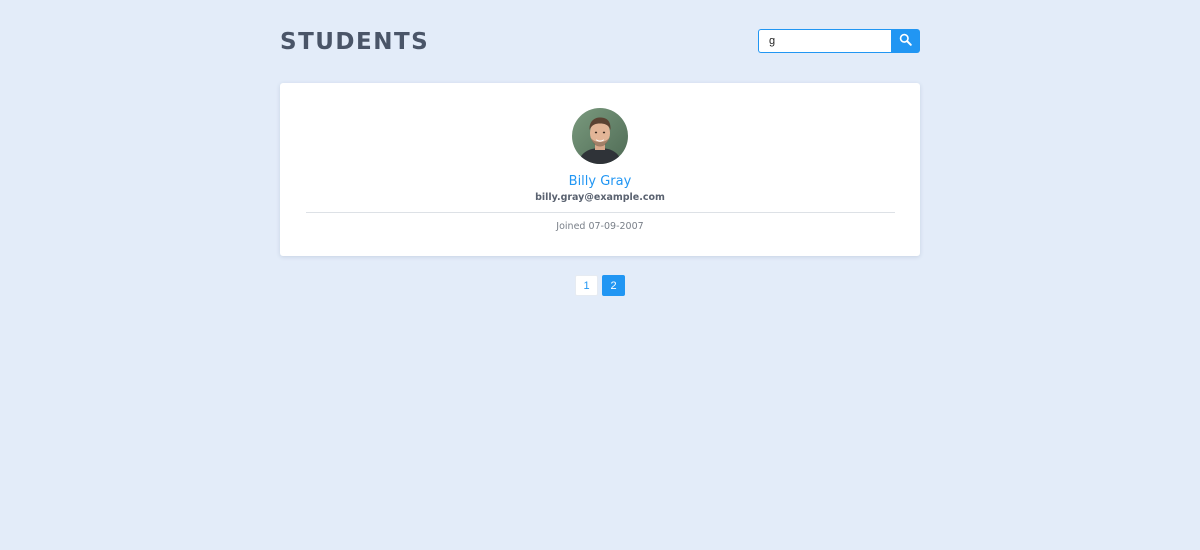  I want to click on search-icon, so click(905, 41).